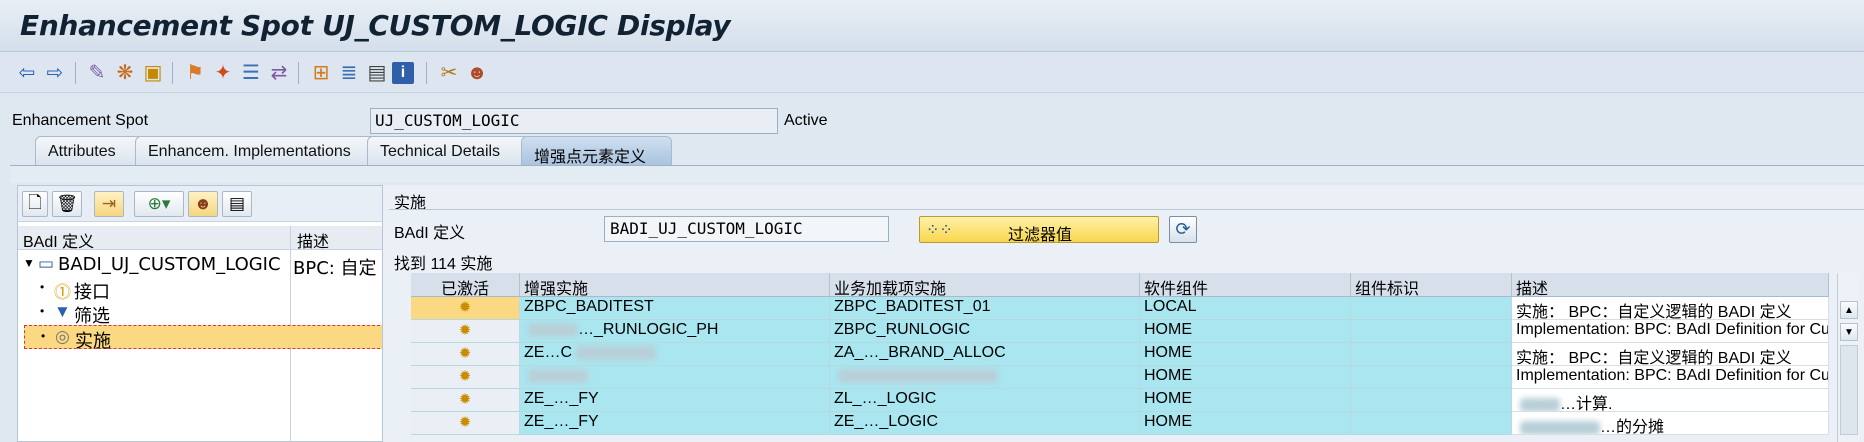 The width and height of the screenshot is (1864, 442). I want to click on tree-node-filter: • ▼ 筛选, so click(204, 314).